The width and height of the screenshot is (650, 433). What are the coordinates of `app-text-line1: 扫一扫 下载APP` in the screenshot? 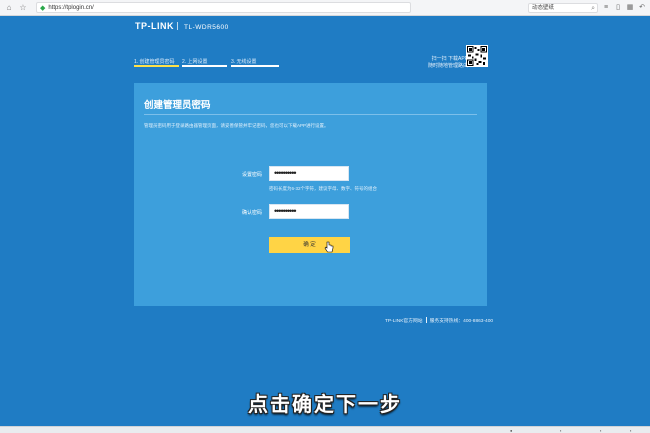 It's located at (450, 59).